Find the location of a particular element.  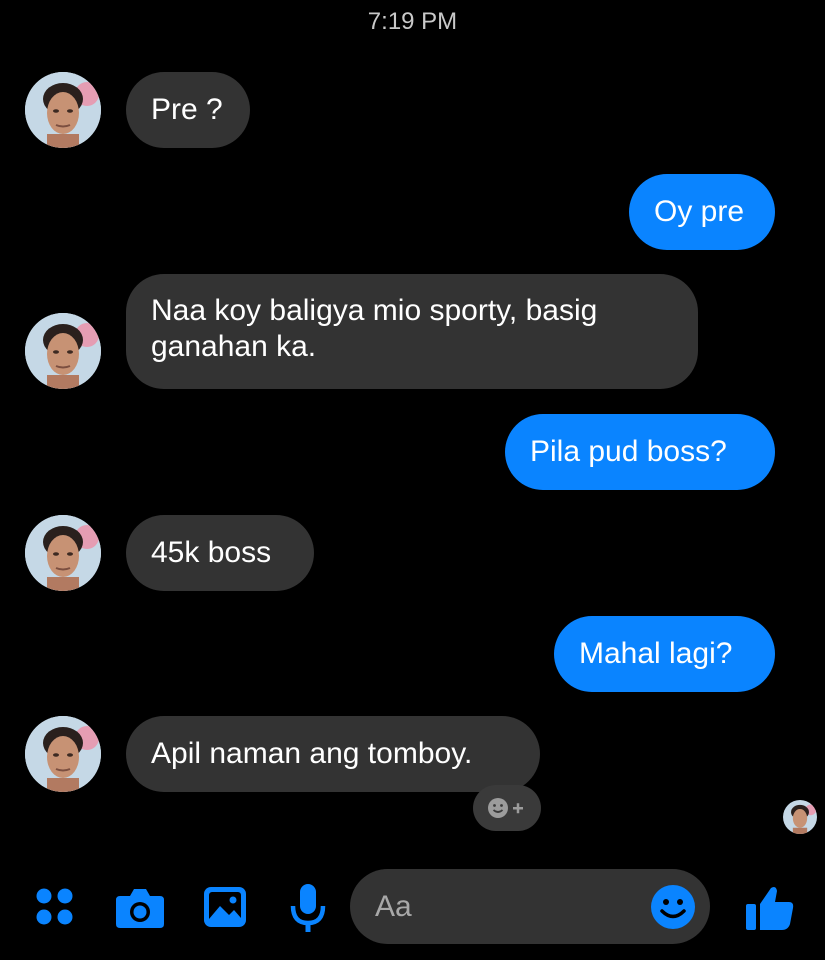

message-row: Mahal lagi? is located at coordinates (412, 654).